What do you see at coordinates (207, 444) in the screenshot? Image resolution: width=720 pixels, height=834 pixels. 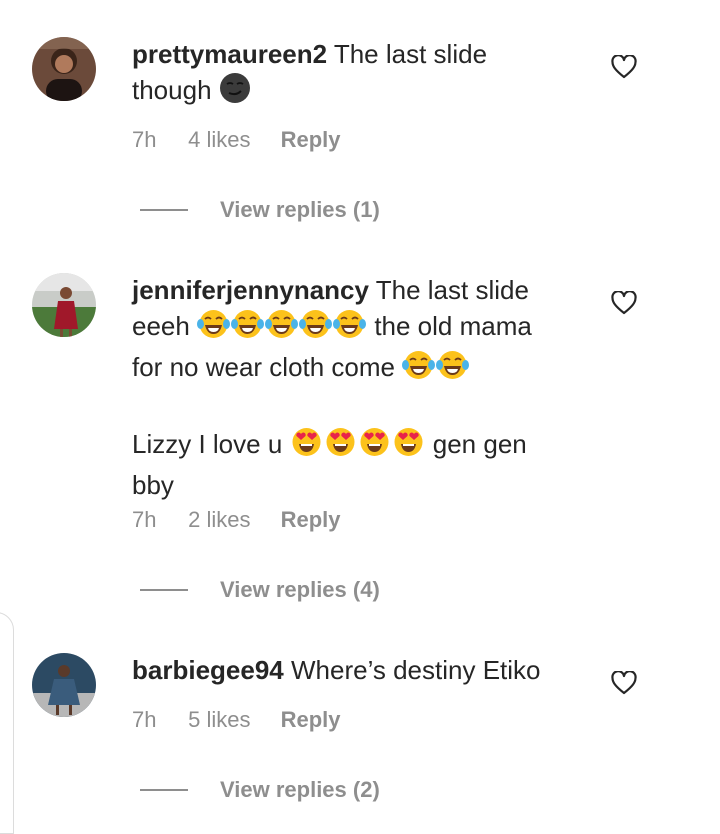 I see `comment-body-line: Lizzy I love u` at bounding box center [207, 444].